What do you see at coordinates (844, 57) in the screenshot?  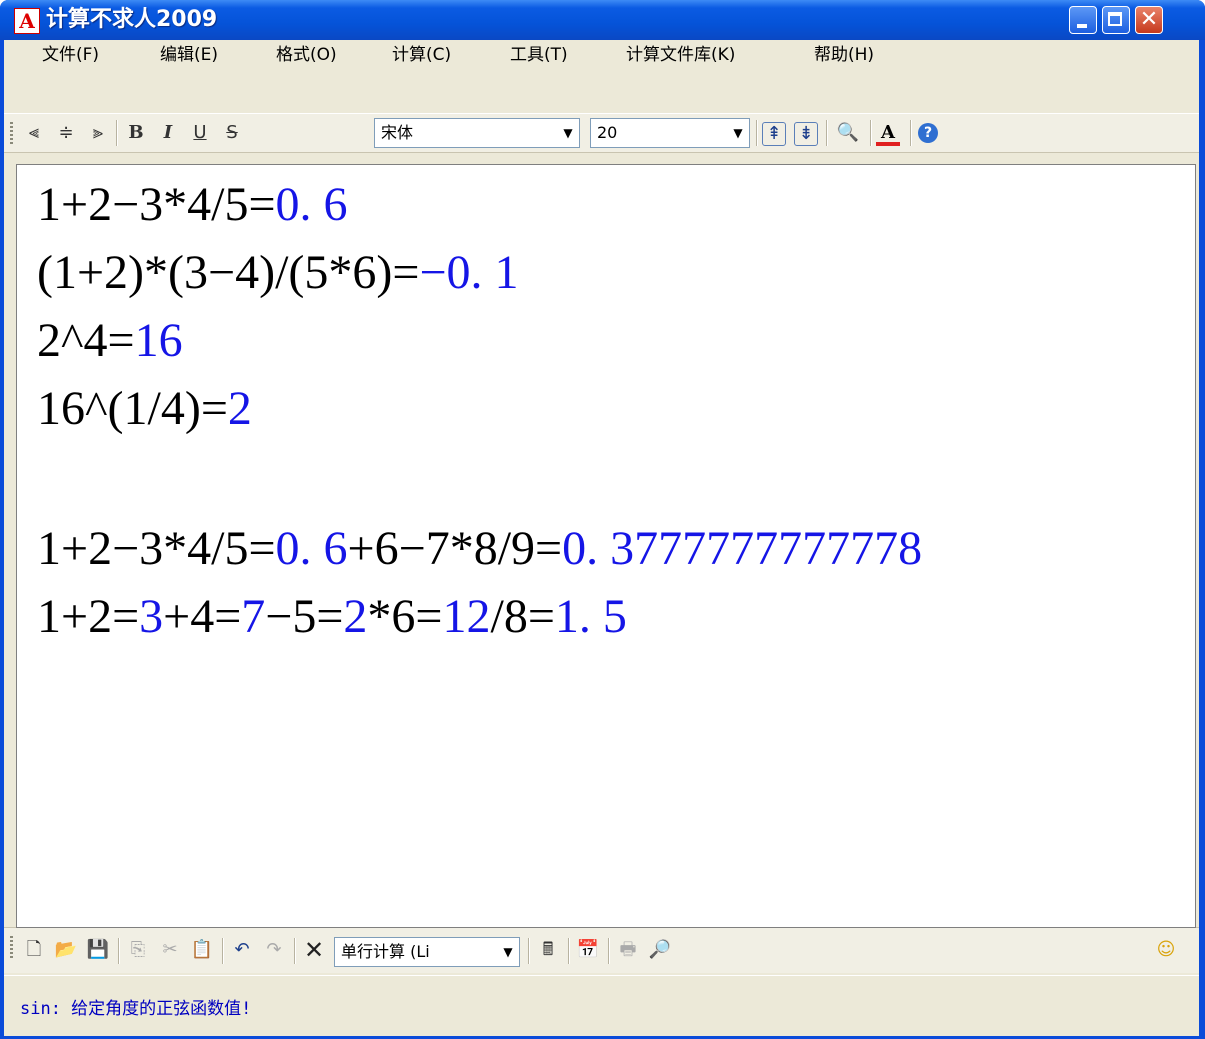 I see `menu-help: 帮助(H)` at bounding box center [844, 57].